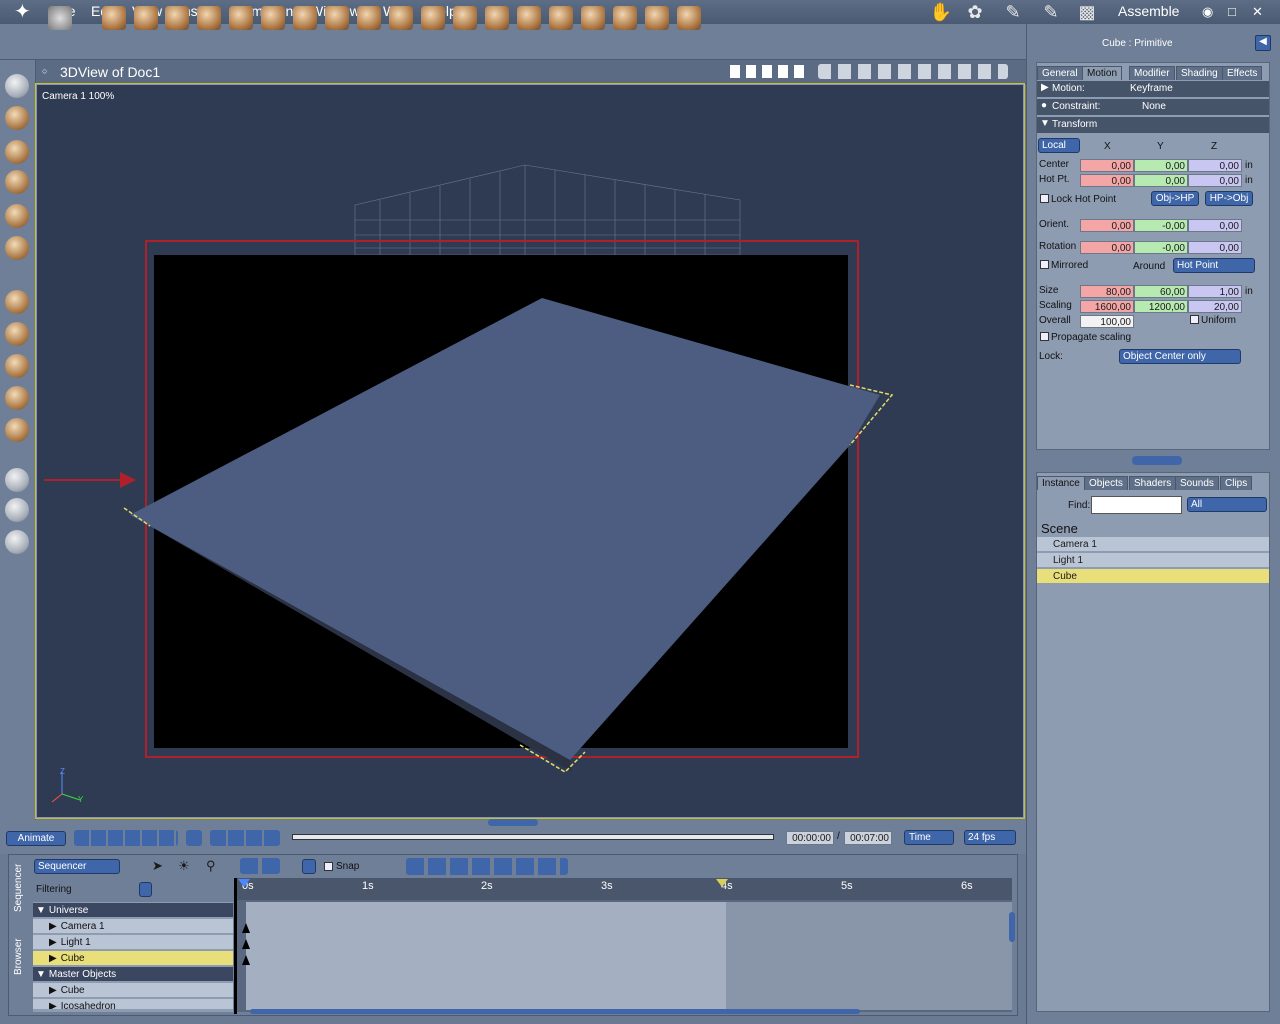 This screenshot has height=1024, width=1280. I want to click on sphere-icon, so click(177, 18).